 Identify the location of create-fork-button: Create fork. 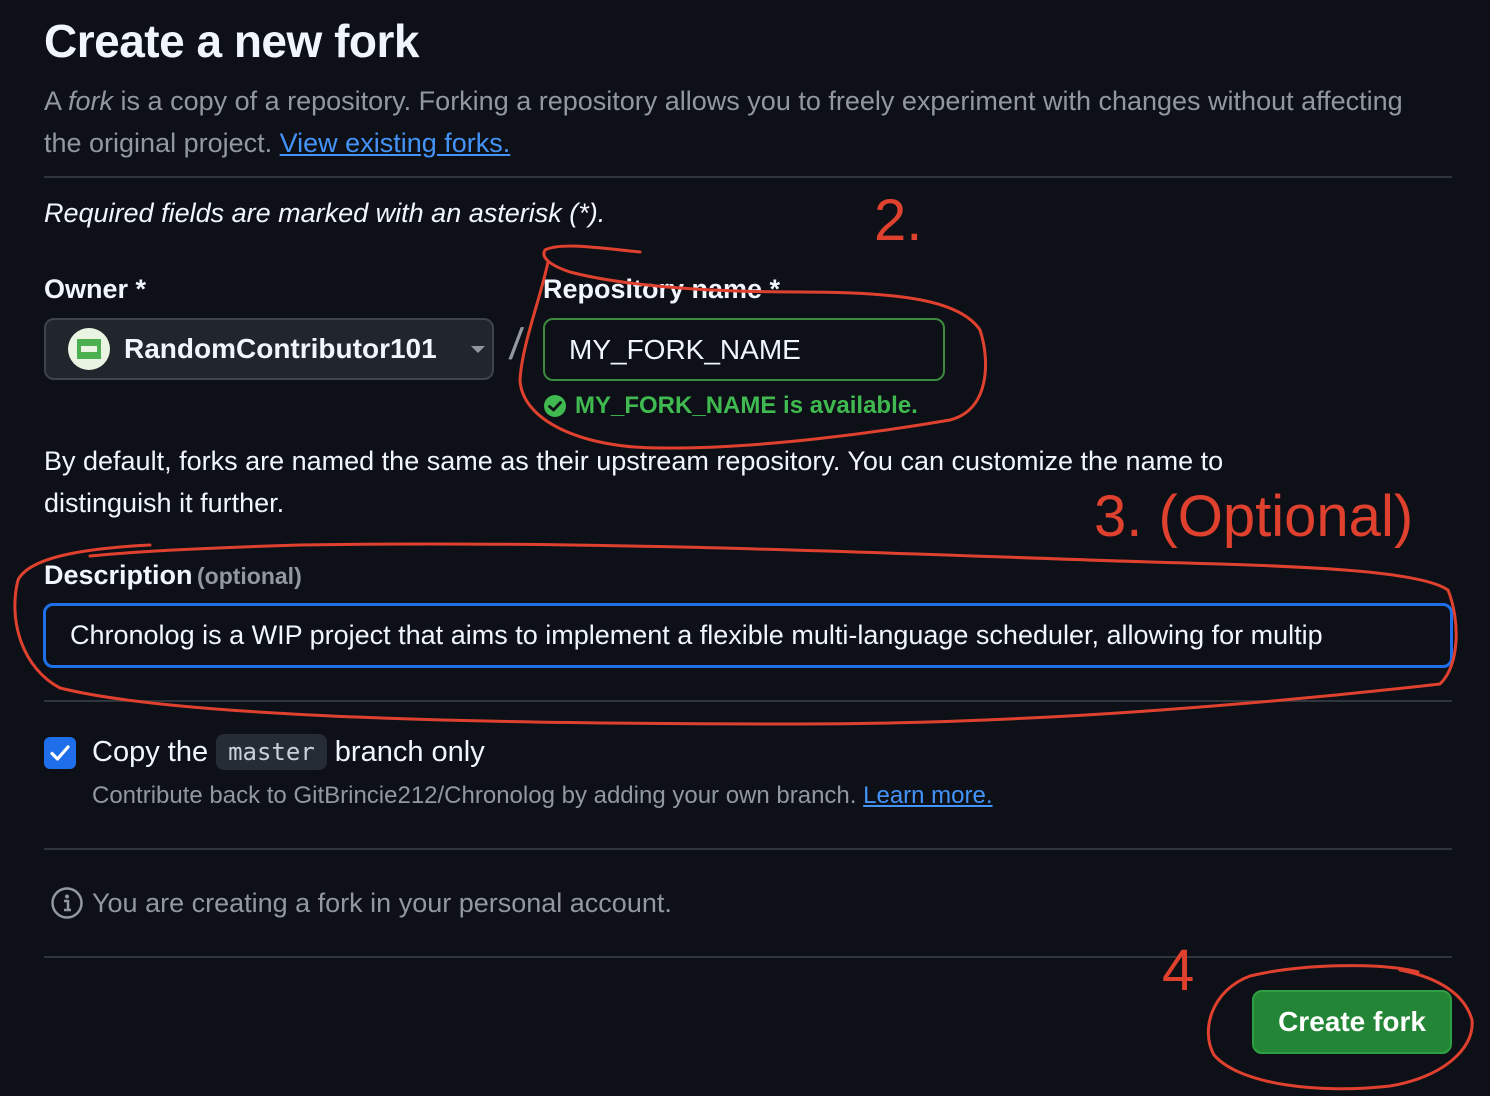
(1352, 1022).